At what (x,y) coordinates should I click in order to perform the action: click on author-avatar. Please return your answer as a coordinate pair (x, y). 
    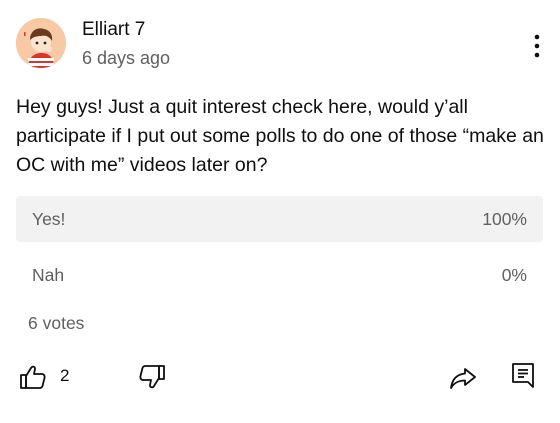
    Looking at the image, I should click on (41, 43).